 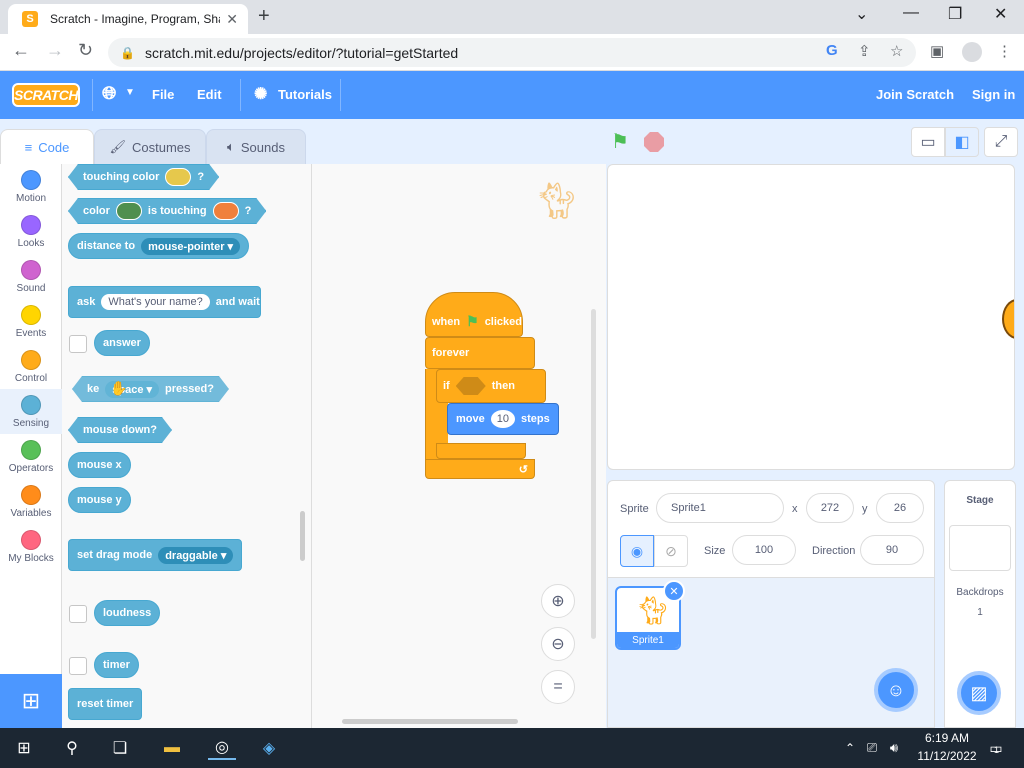 What do you see at coordinates (127, 613) in the screenshot?
I see `loudness-block: loudness` at bounding box center [127, 613].